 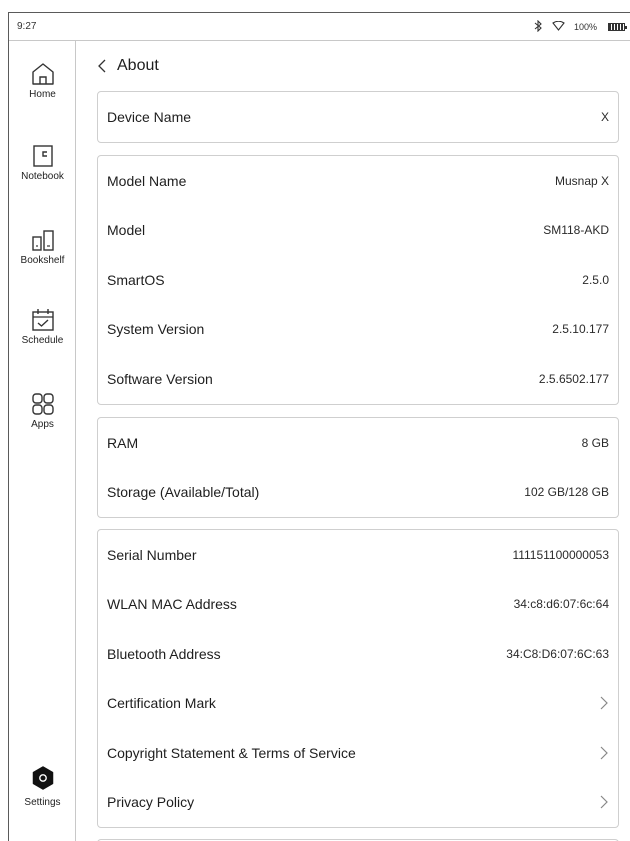 I want to click on row-value: 8 GB, so click(x=595, y=442).